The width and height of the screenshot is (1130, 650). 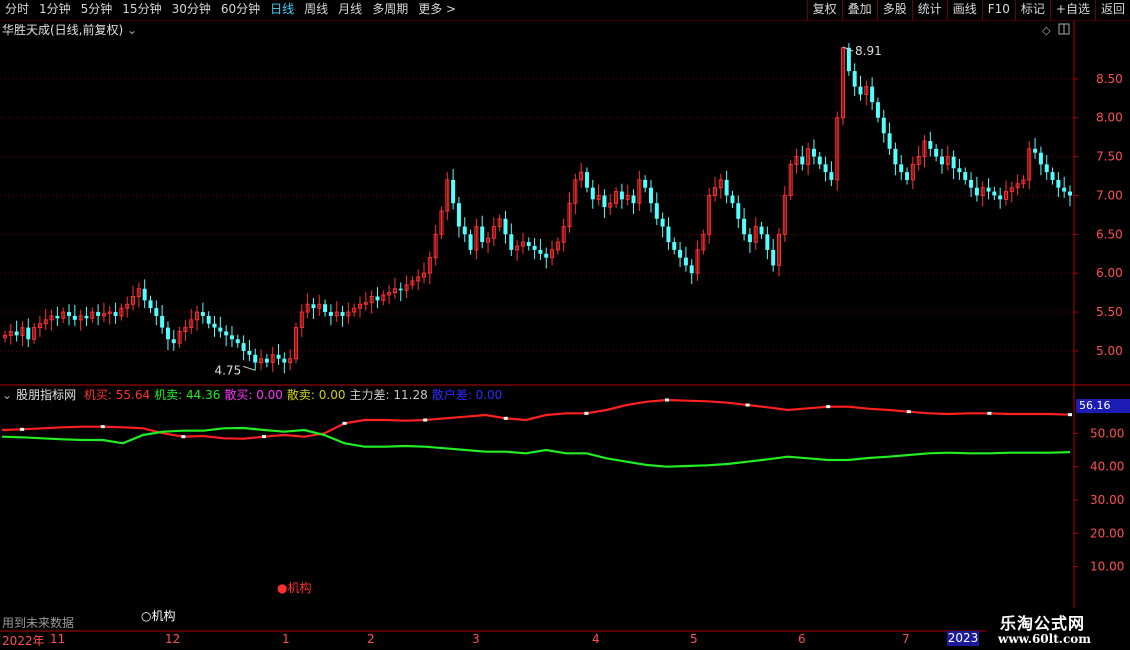 What do you see at coordinates (437, 10) in the screenshot?
I see `tab-period-10: 更多 >` at bounding box center [437, 10].